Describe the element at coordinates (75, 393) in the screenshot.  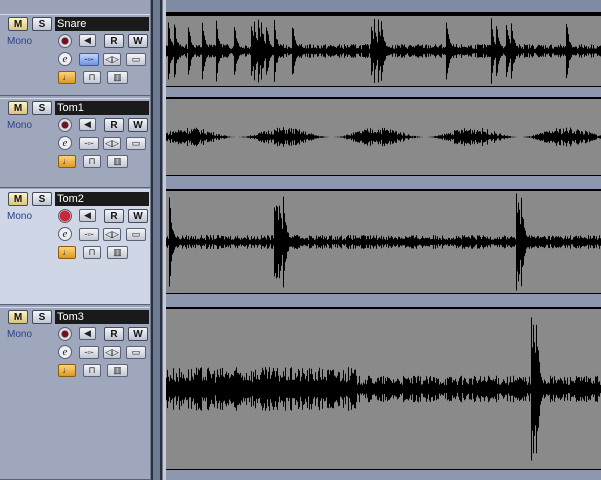
I see `track-header: M S Tom3 Mono ◀ R W e -▫- ◁▷ ▭ ♩ ⊓ ▥` at that location.